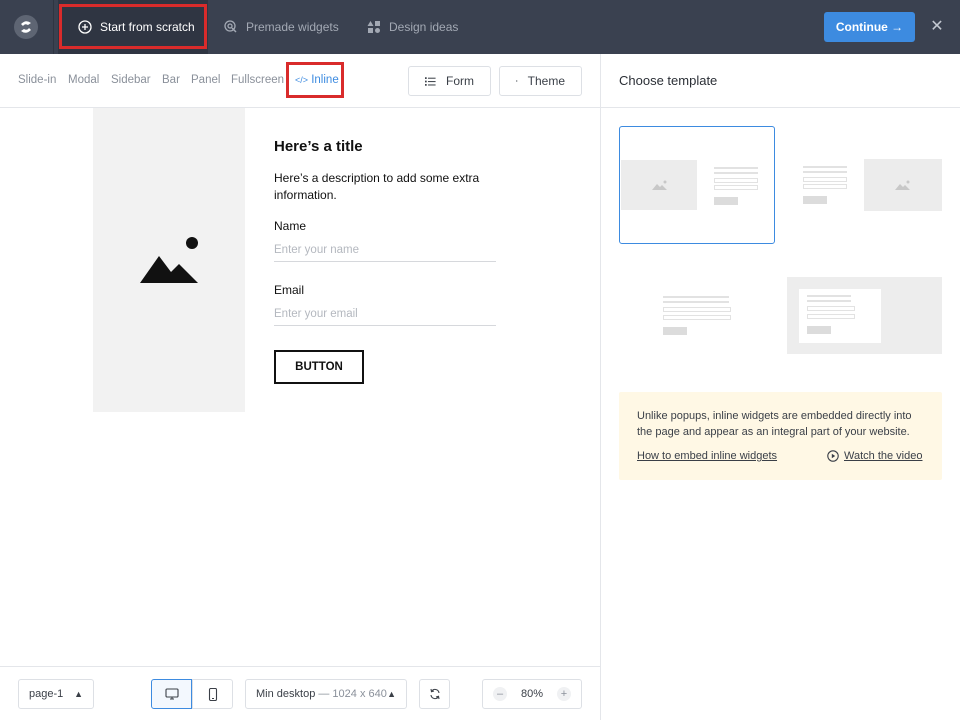  What do you see at coordinates (171, 80) in the screenshot?
I see `type-bar: Bar` at bounding box center [171, 80].